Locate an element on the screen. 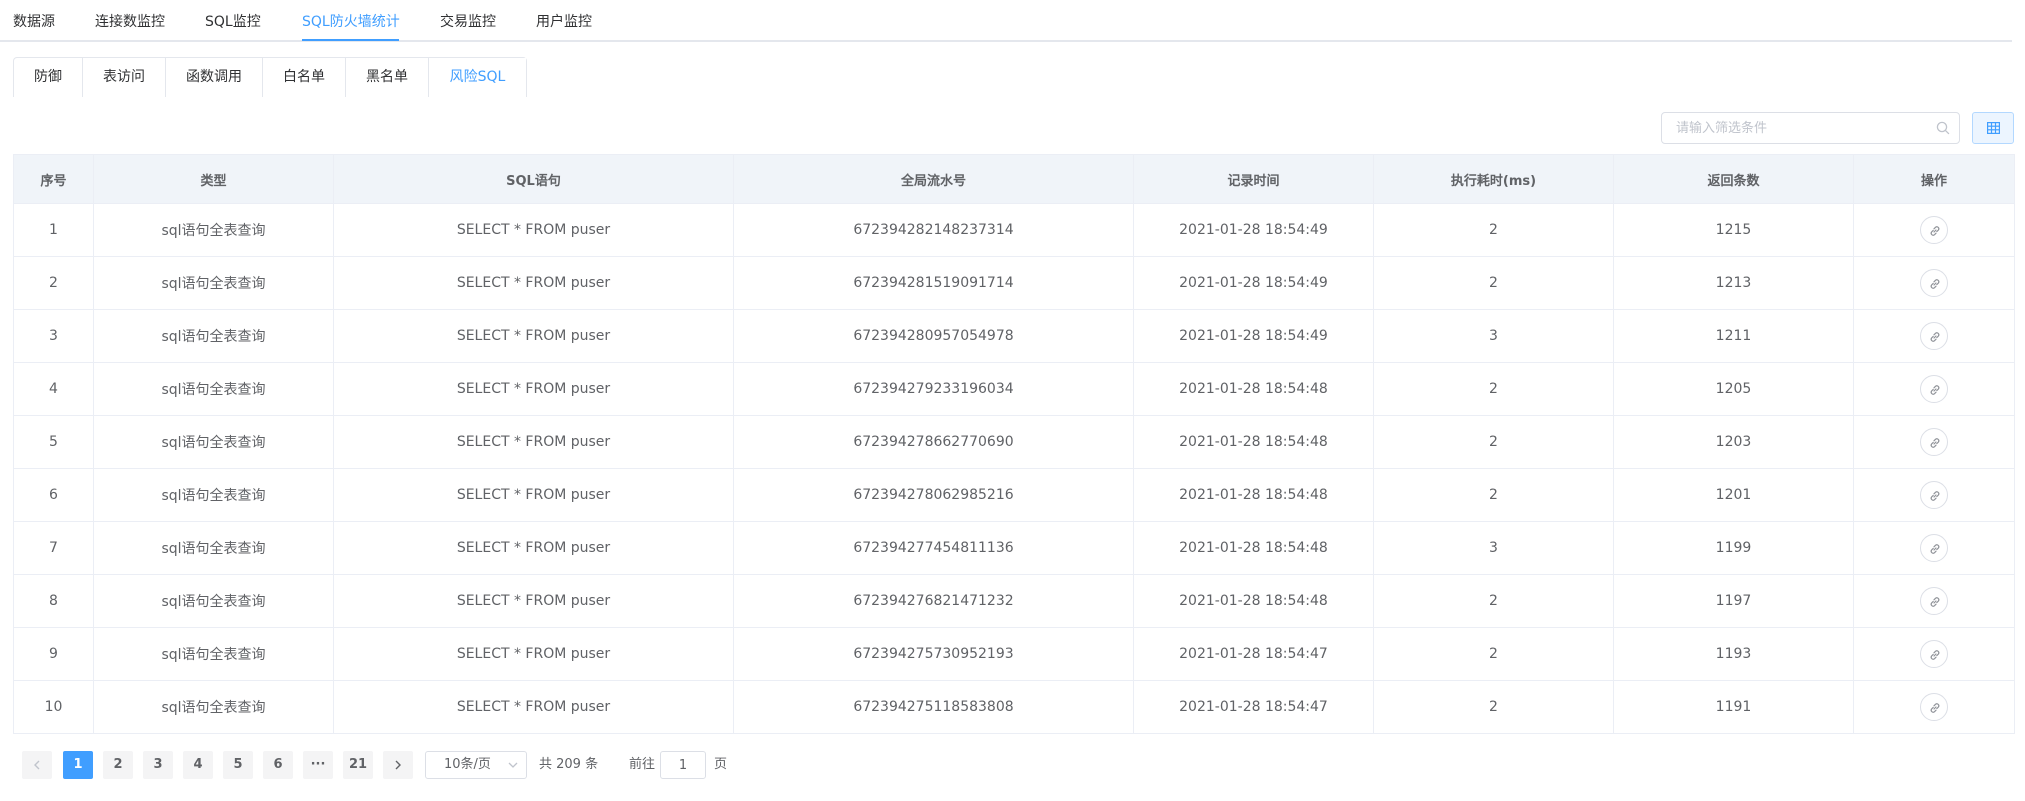 This screenshot has height=801, width=2025. next-page-button is located at coordinates (398, 765).